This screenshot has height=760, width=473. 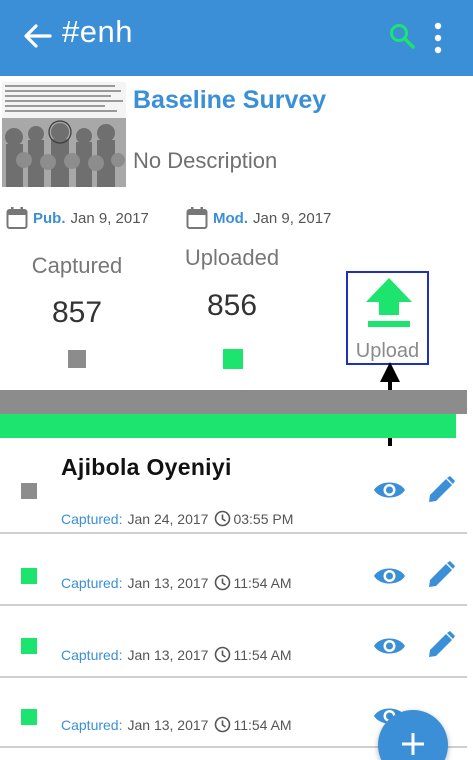 What do you see at coordinates (77, 265) in the screenshot?
I see `captured-label: Captured` at bounding box center [77, 265].